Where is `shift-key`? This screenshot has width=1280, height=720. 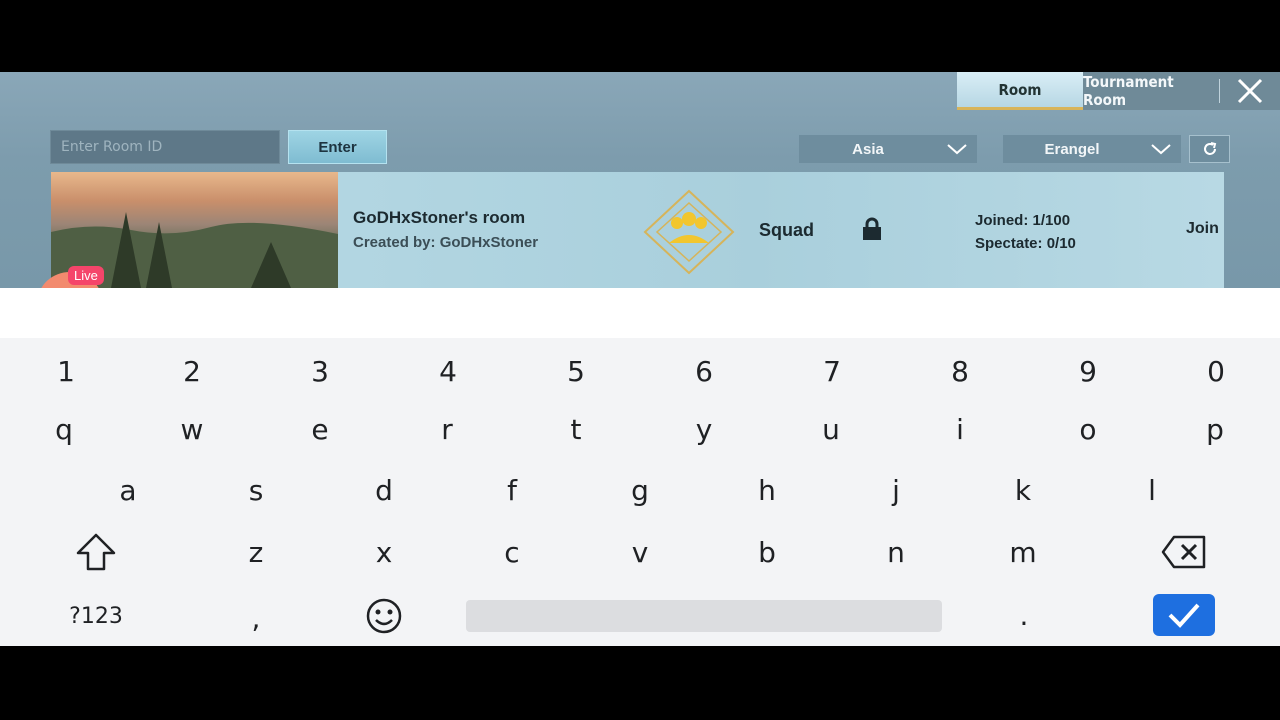
shift-key is located at coordinates (96, 552).